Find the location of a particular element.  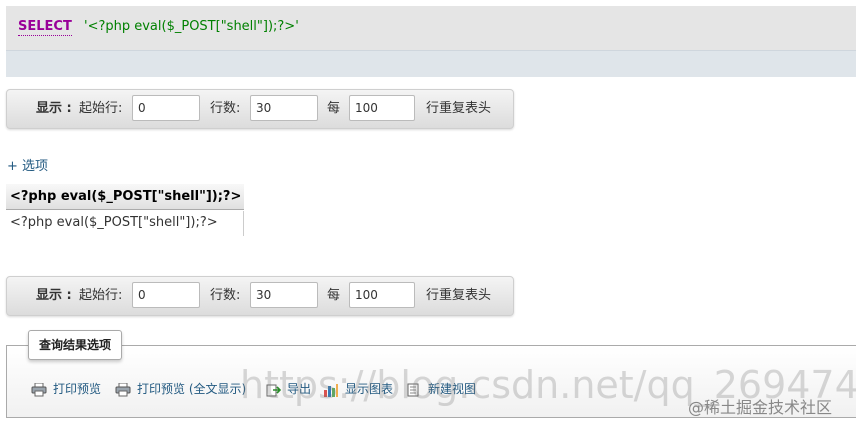

printer-full-icon is located at coordinates (123, 389).